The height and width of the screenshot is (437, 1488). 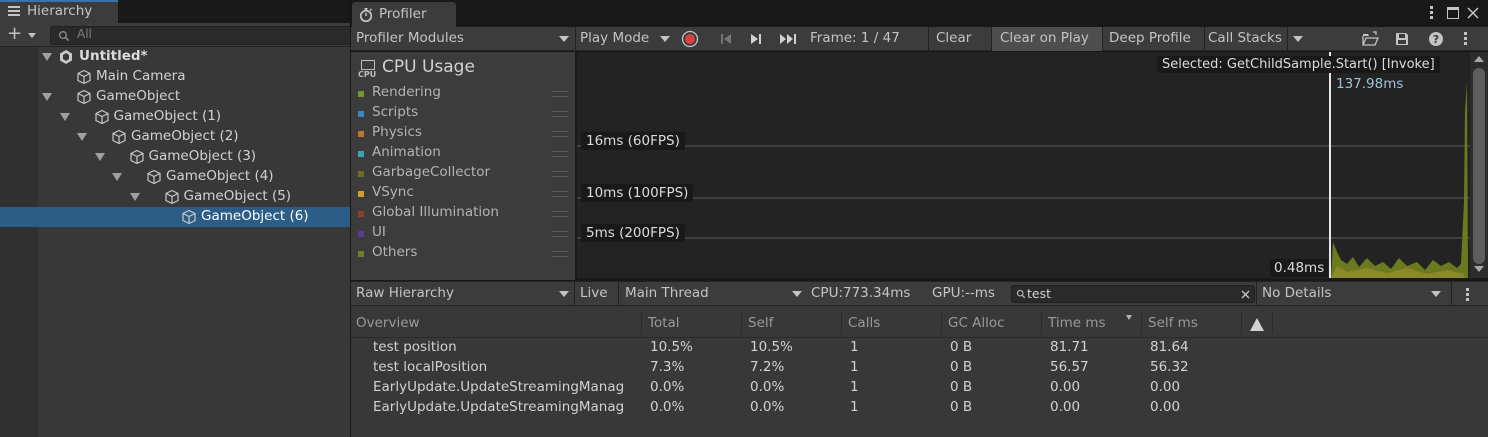 I want to click on hierarchy-item: GameObject (3), so click(x=175, y=157).